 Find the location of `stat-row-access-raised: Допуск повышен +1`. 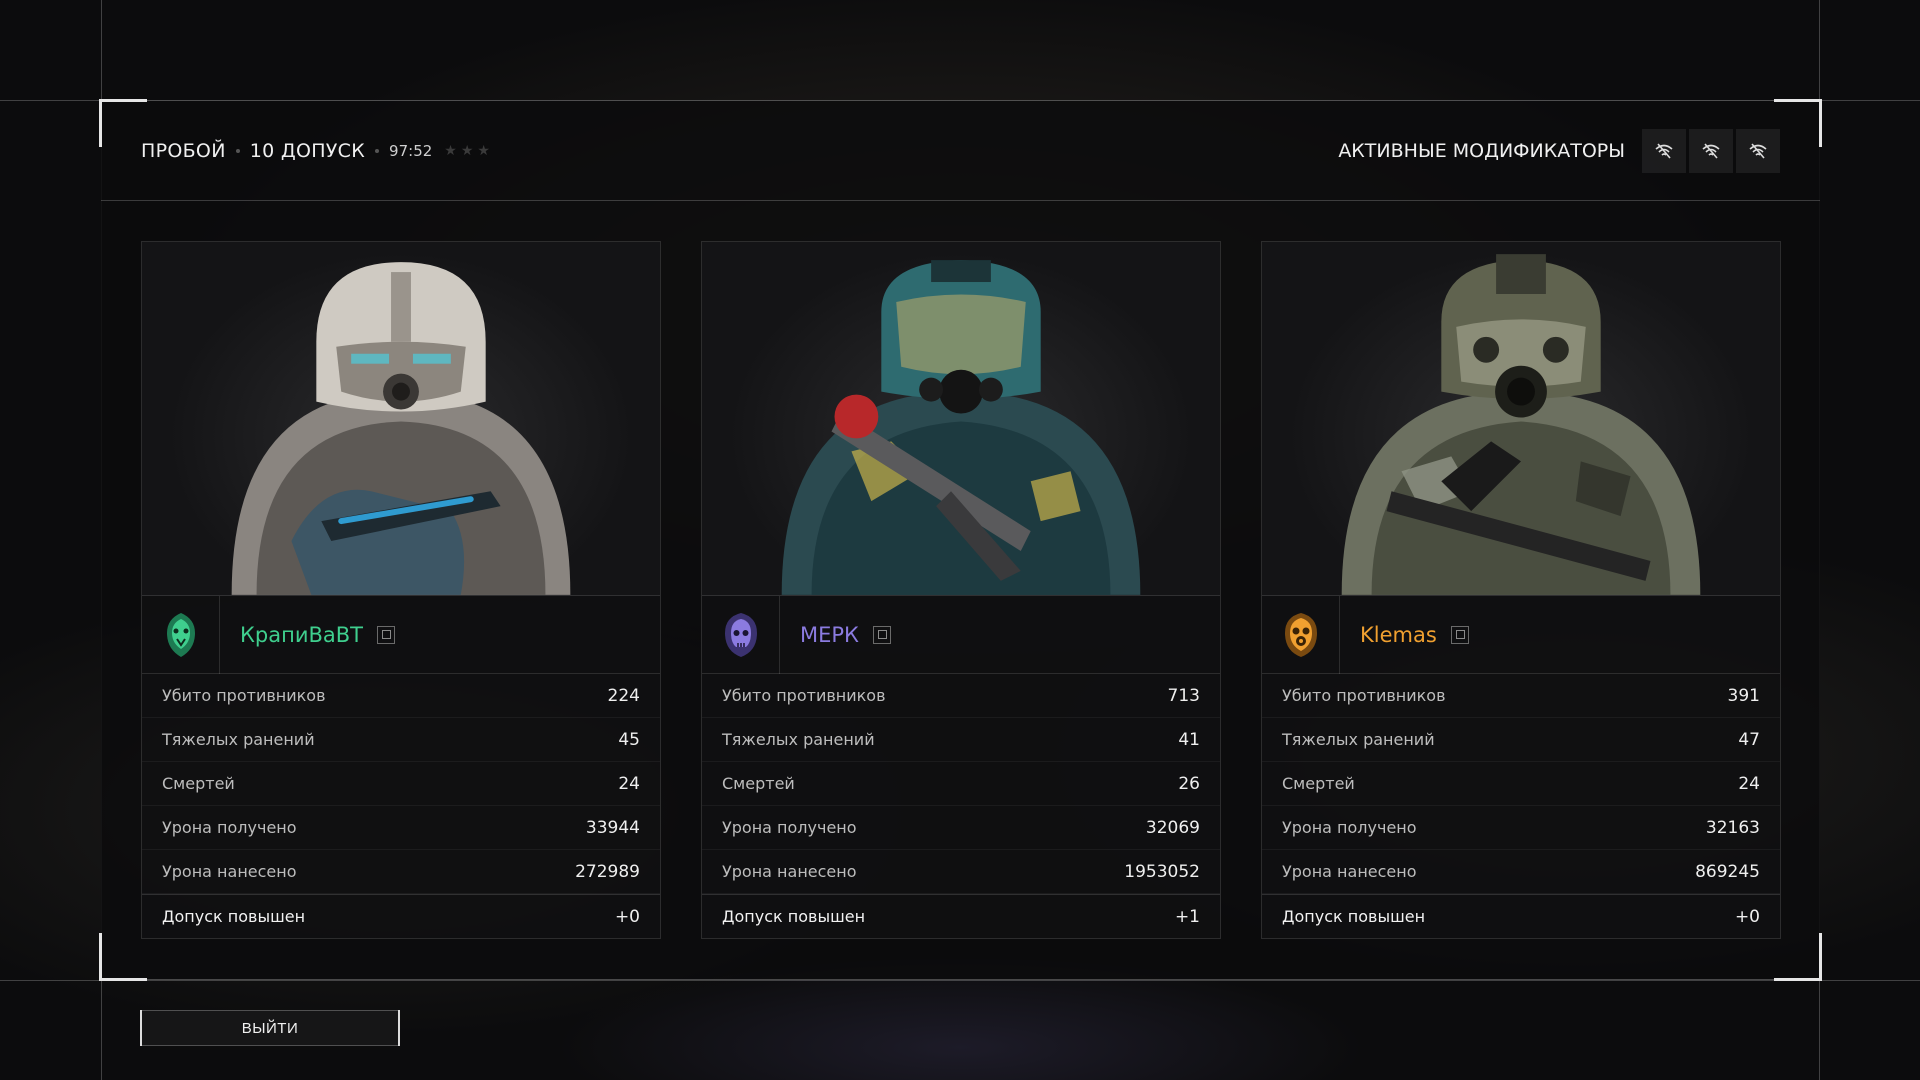

stat-row-access-raised: Допуск повышен +1 is located at coordinates (961, 916).